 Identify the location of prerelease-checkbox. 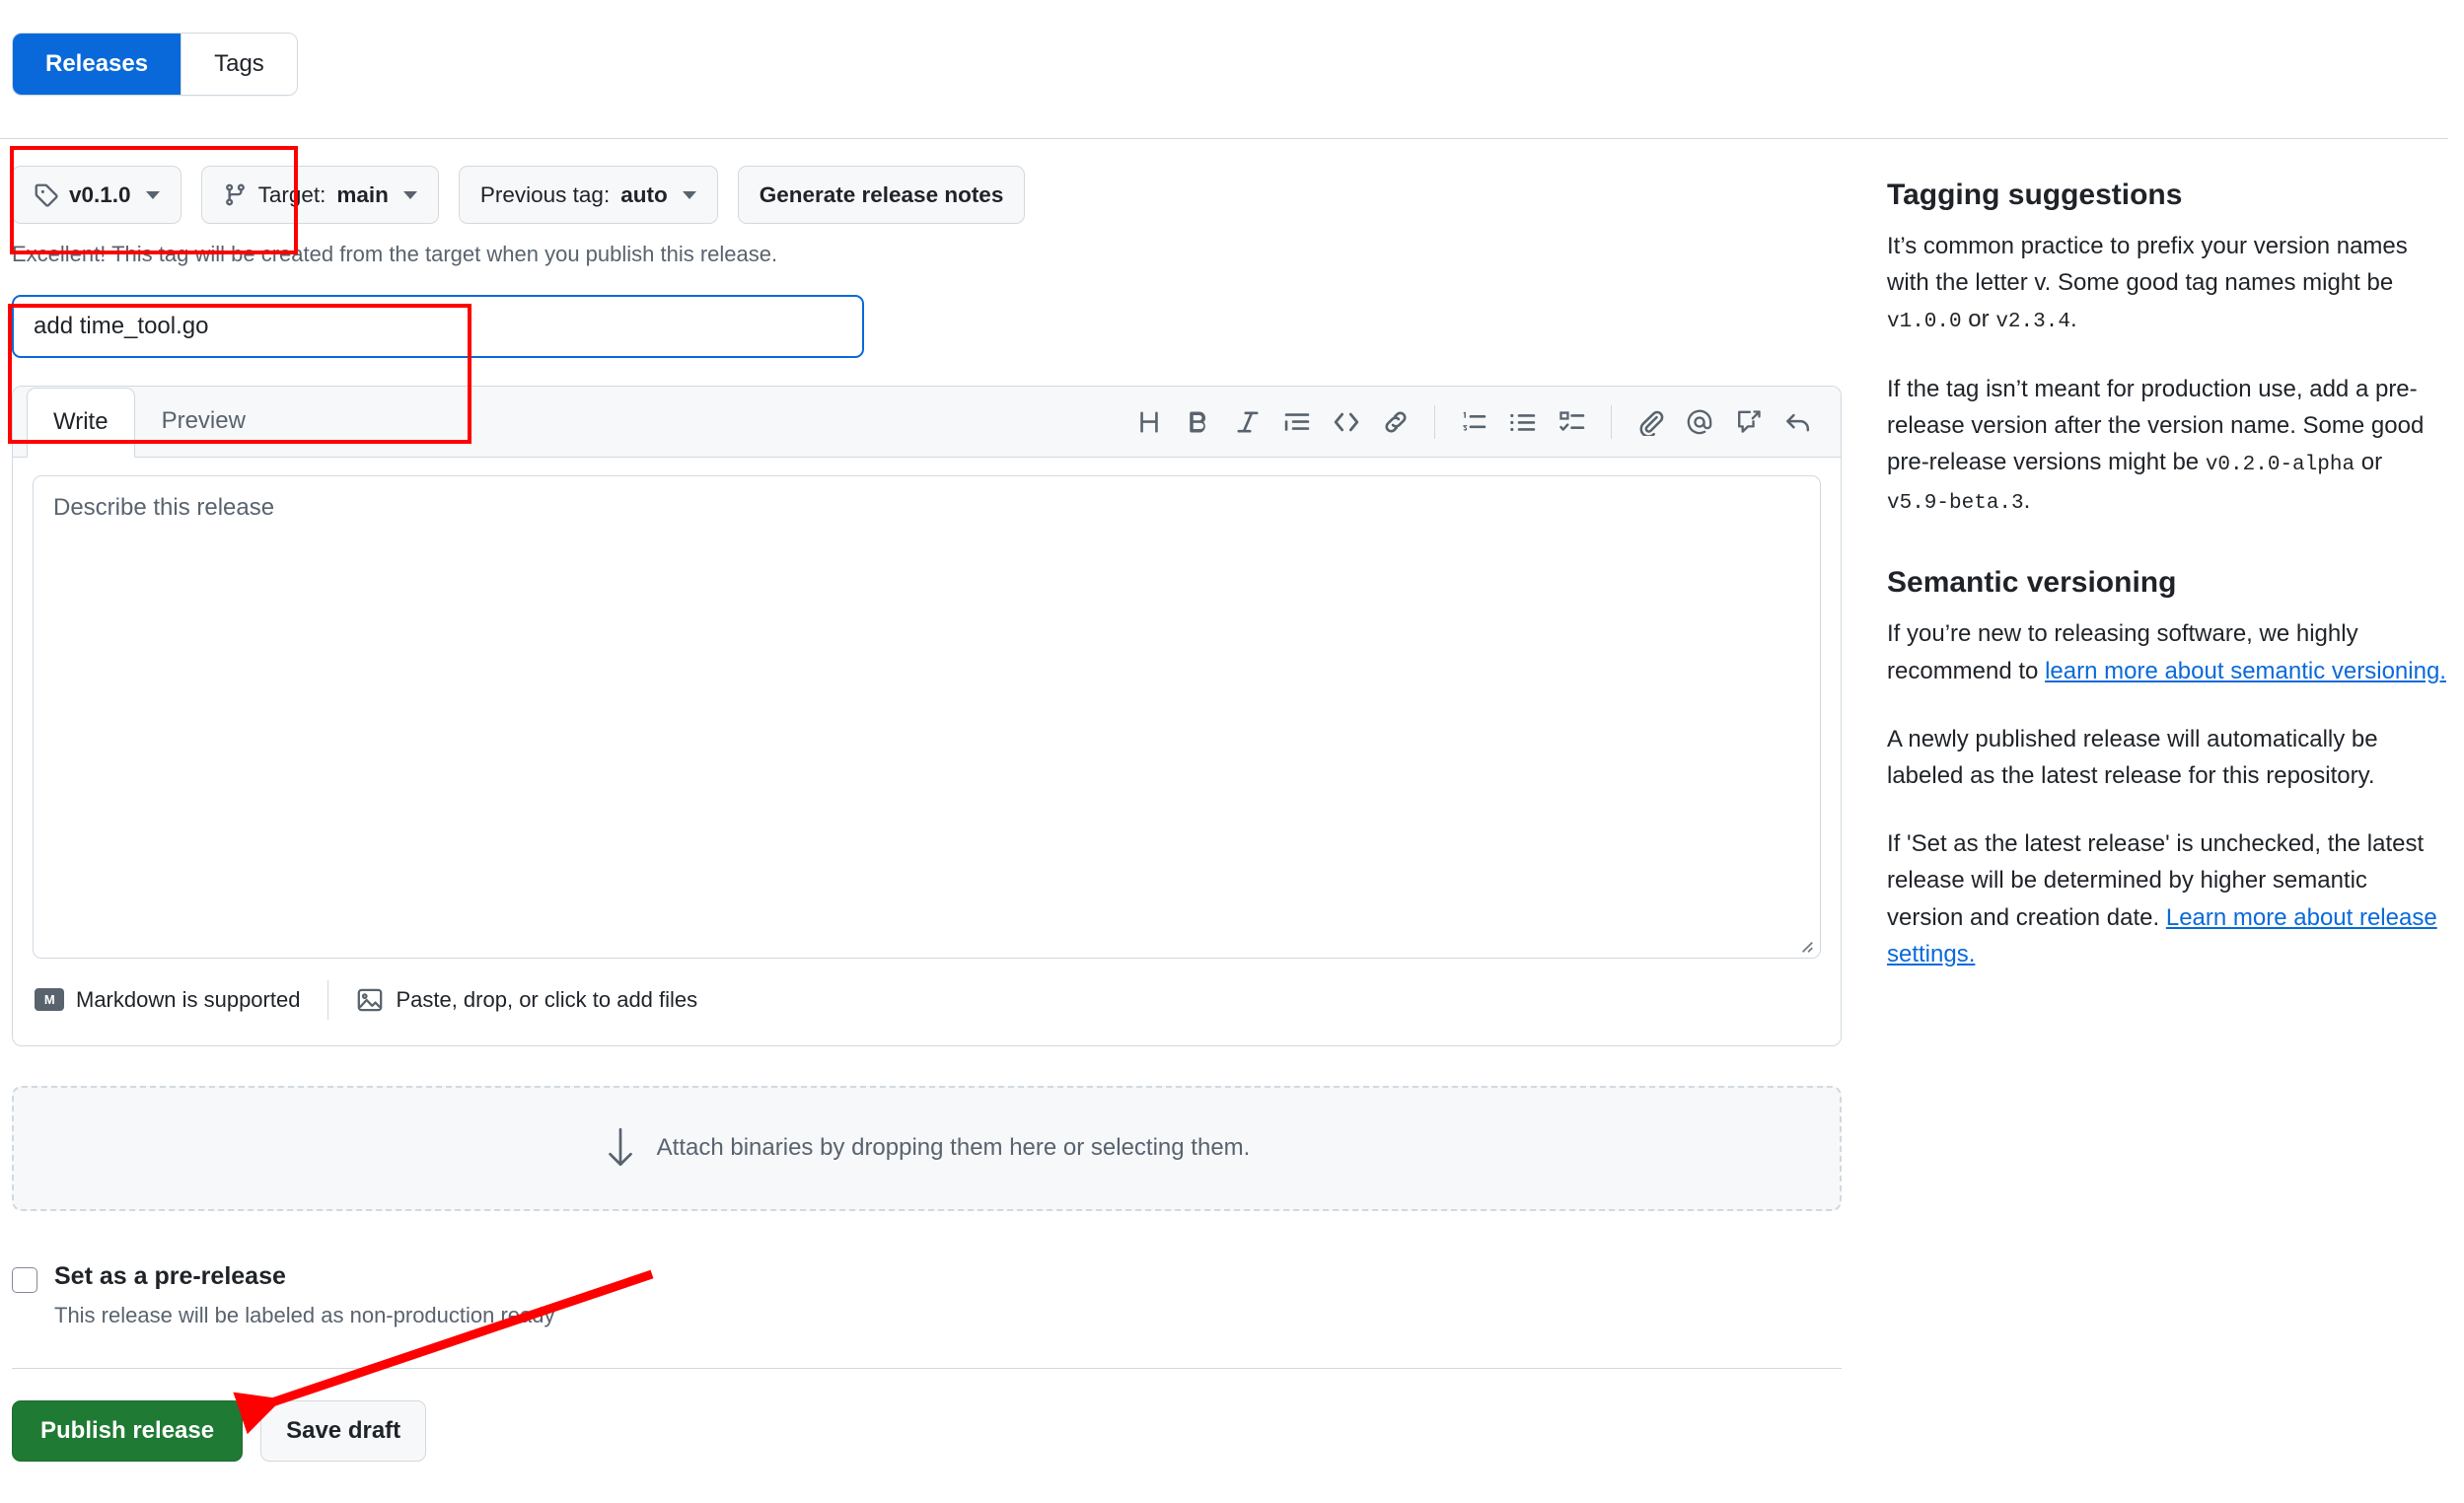
(24, 1279).